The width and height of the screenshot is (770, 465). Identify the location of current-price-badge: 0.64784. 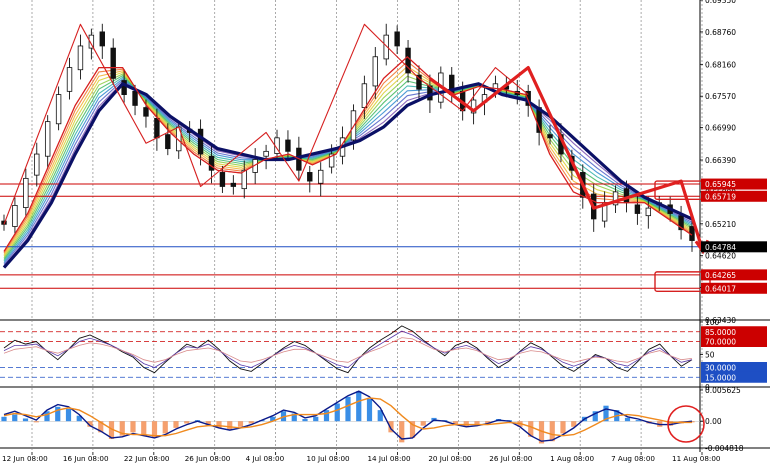
(720, 247).